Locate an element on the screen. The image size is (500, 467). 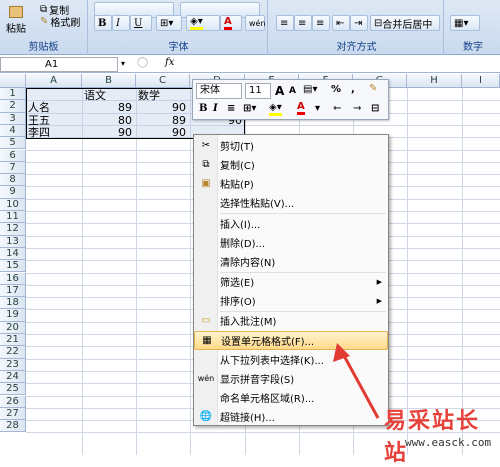
annotation-arrow is located at coordinates (356, 381).